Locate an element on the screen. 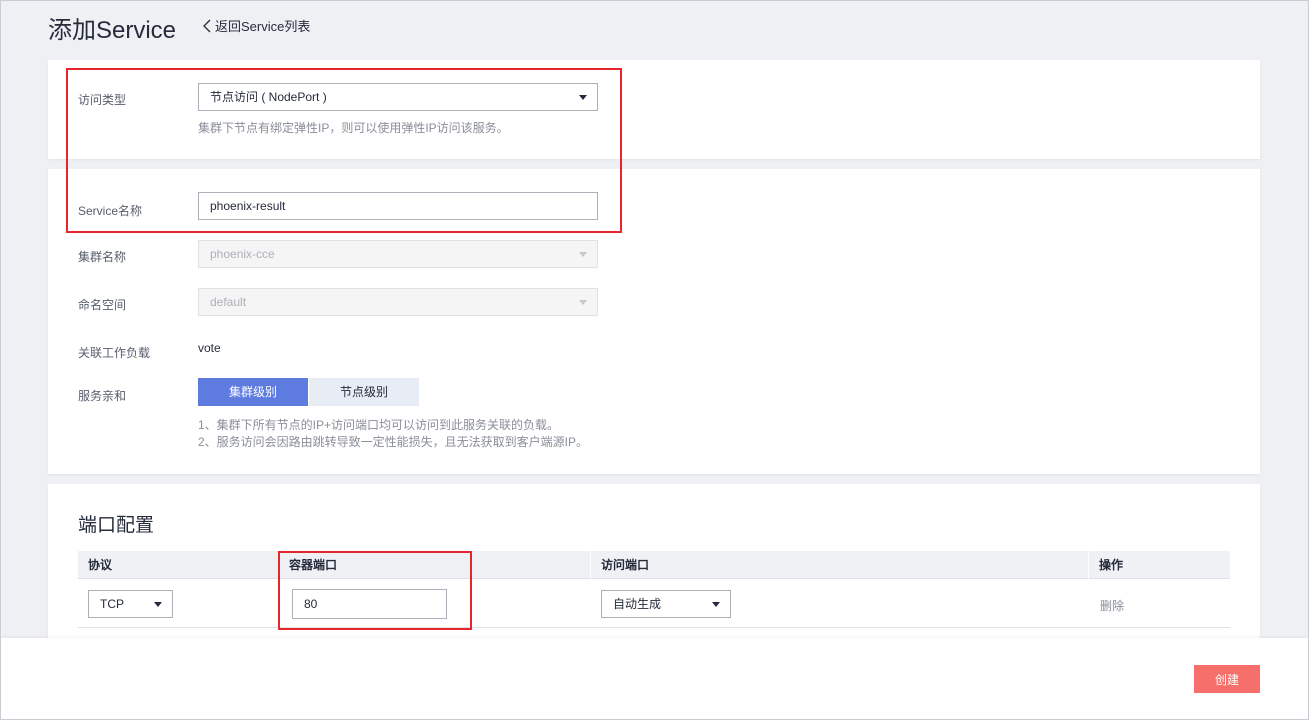 The height and width of the screenshot is (720, 1309). affinity-option-cluster: 集群级别 is located at coordinates (253, 392).